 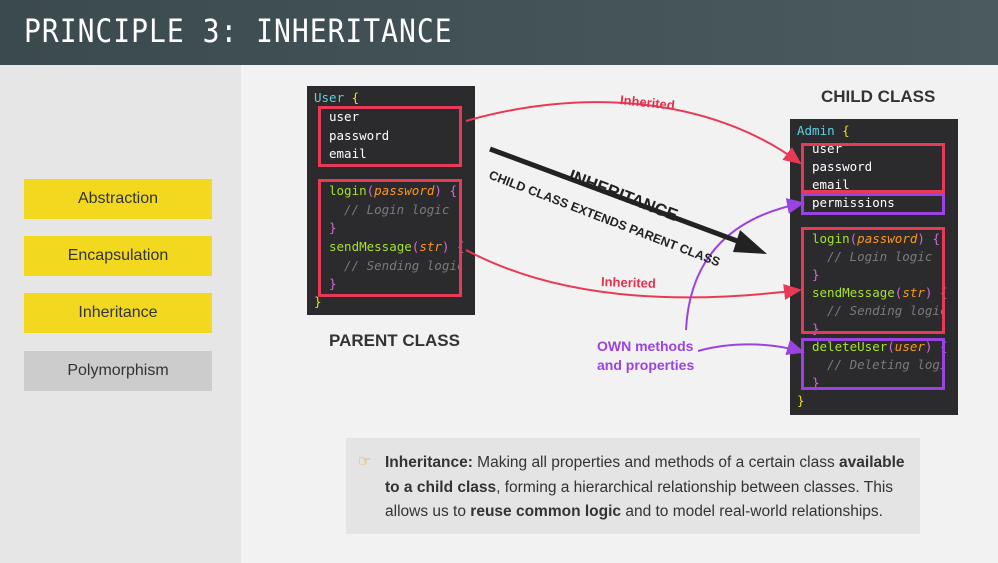 I want to click on note-text-3: and to model real-world relationships., so click(x=752, y=511).